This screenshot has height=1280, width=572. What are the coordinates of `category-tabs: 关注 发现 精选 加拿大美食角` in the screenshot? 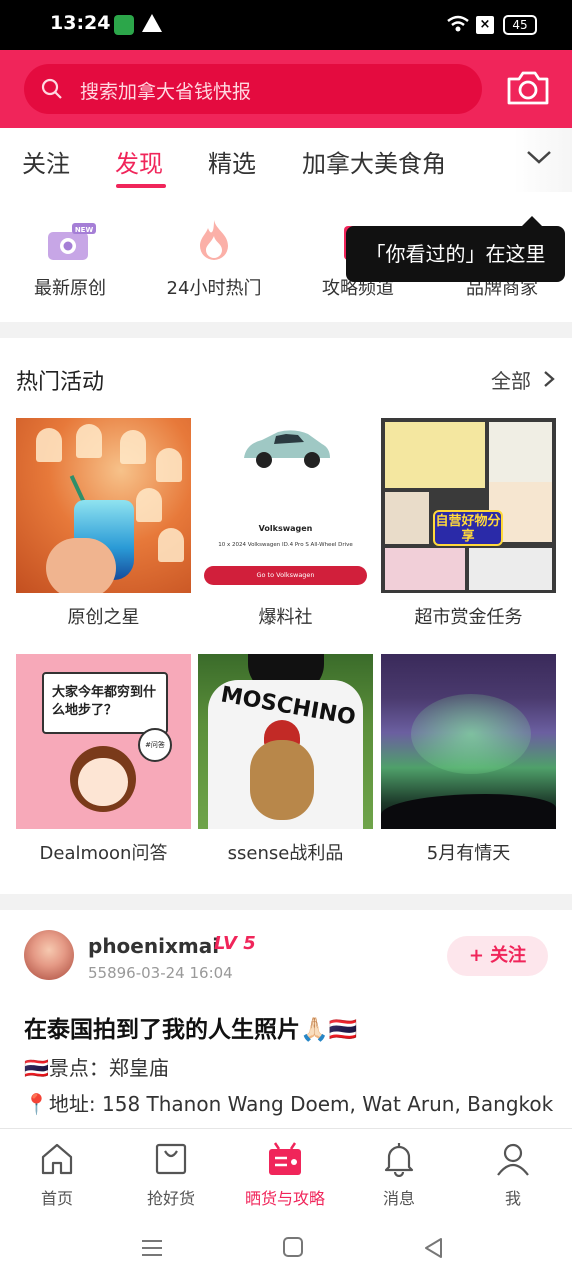 It's located at (286, 161).